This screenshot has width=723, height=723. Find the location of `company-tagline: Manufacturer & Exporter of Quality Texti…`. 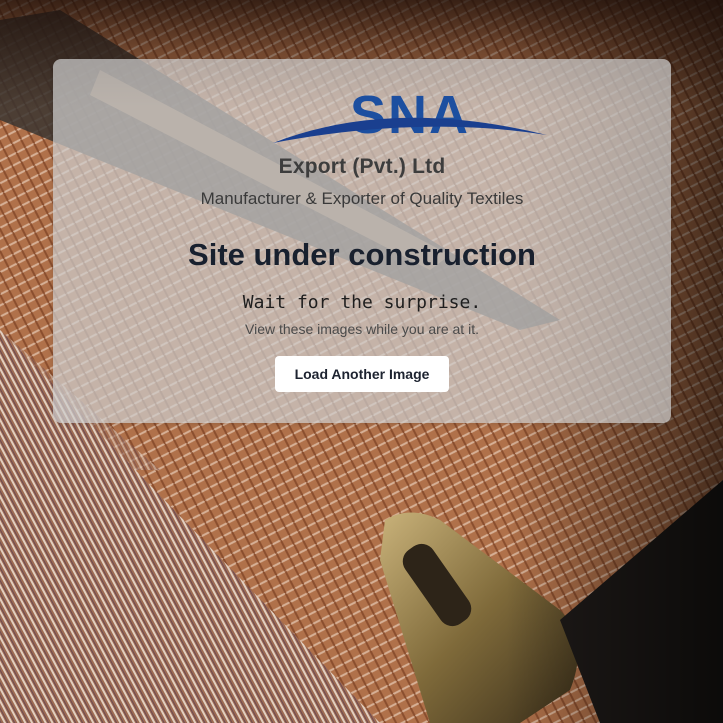

company-tagline: Manufacturer & Exporter of Quality Texti… is located at coordinates (362, 198).